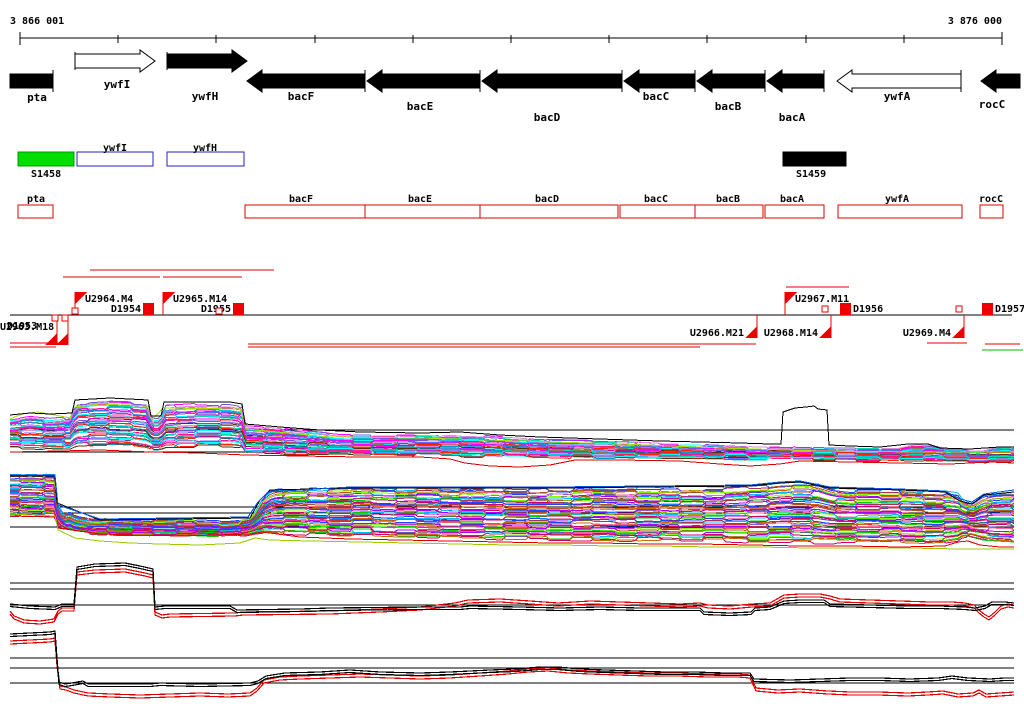 This screenshot has width=1024, height=714. Describe the element at coordinates (422, 211) in the screenshot. I see `cds-box-bacE` at that location.